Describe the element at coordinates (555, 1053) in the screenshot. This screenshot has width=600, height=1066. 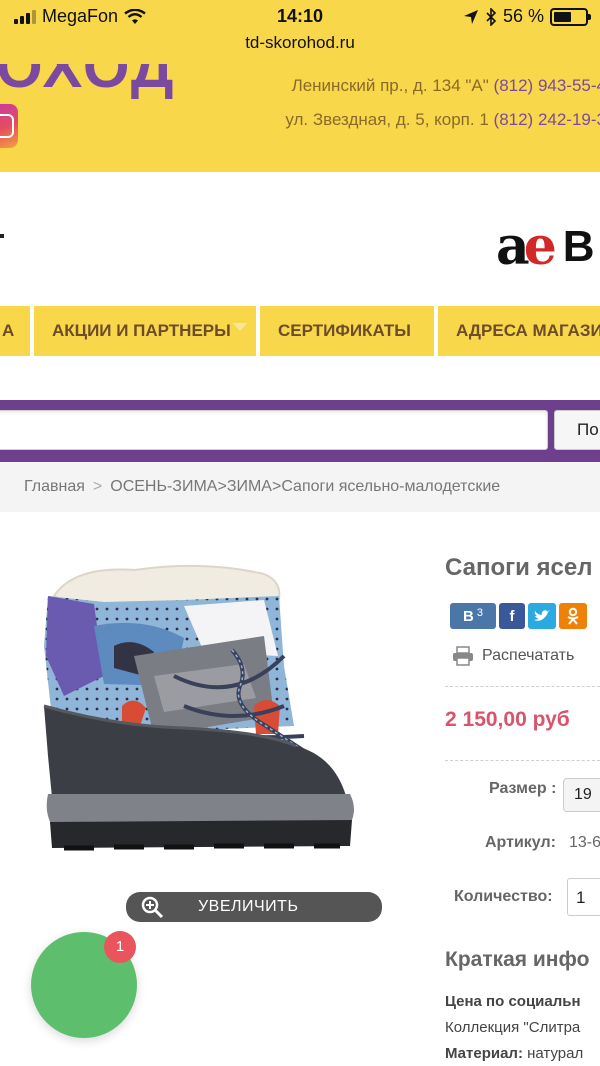
I see `material-value: натурал` at that location.